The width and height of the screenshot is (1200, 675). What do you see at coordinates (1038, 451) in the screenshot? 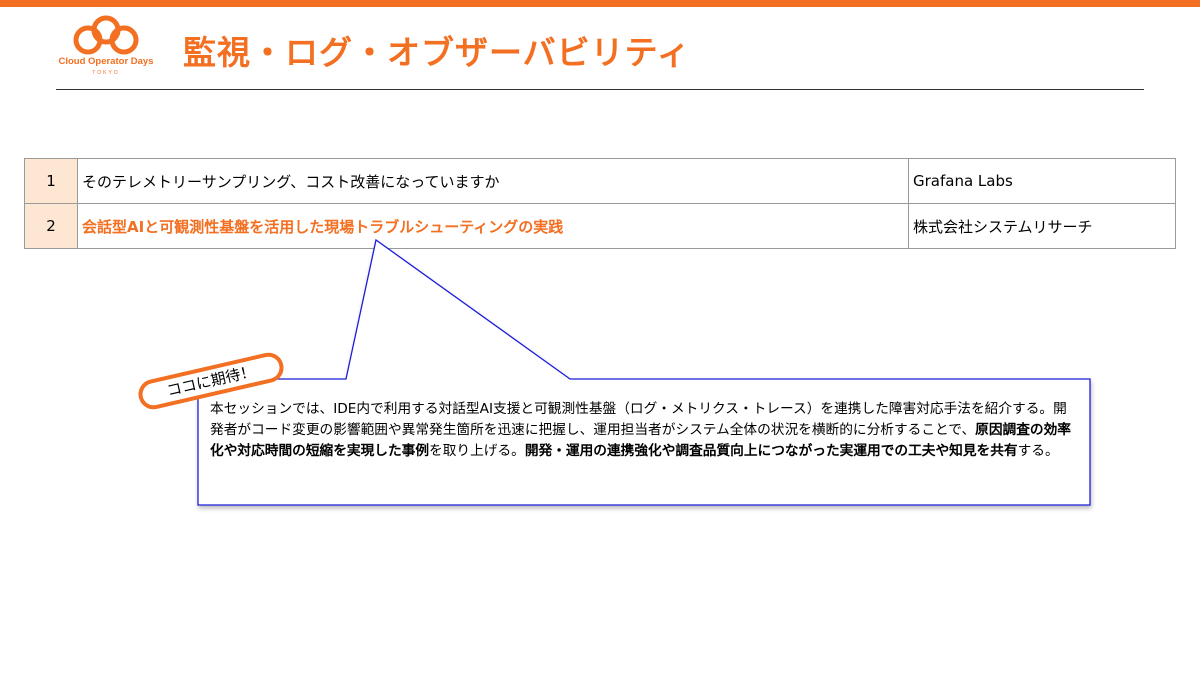
I see `callout-text-part: する。` at bounding box center [1038, 451].